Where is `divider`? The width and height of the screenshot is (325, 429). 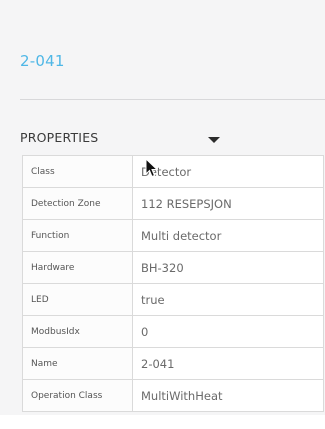 divider is located at coordinates (172, 99).